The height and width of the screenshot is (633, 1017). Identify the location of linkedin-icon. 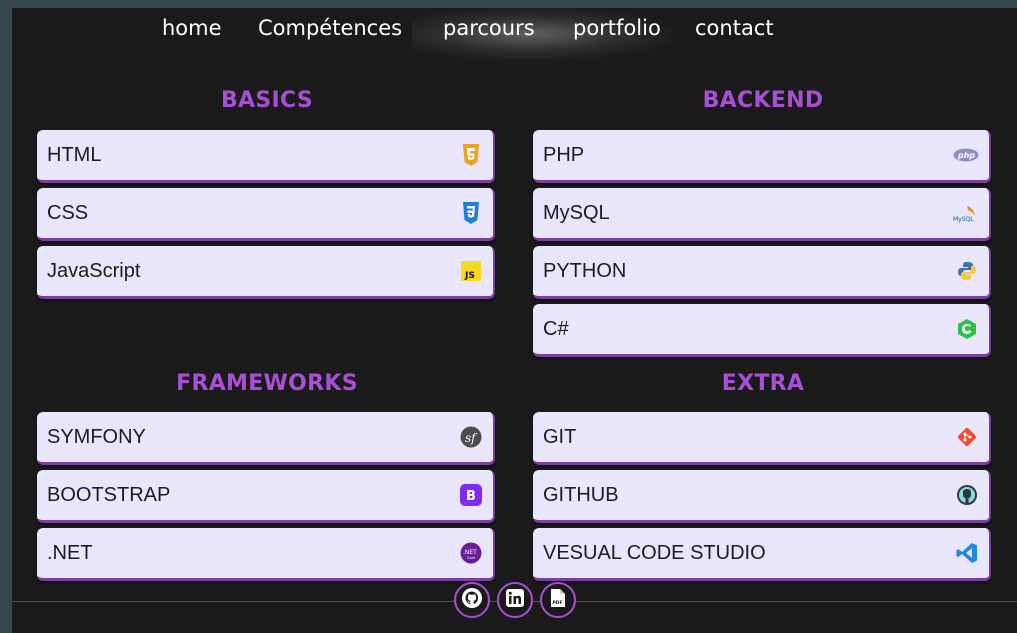
(515, 600).